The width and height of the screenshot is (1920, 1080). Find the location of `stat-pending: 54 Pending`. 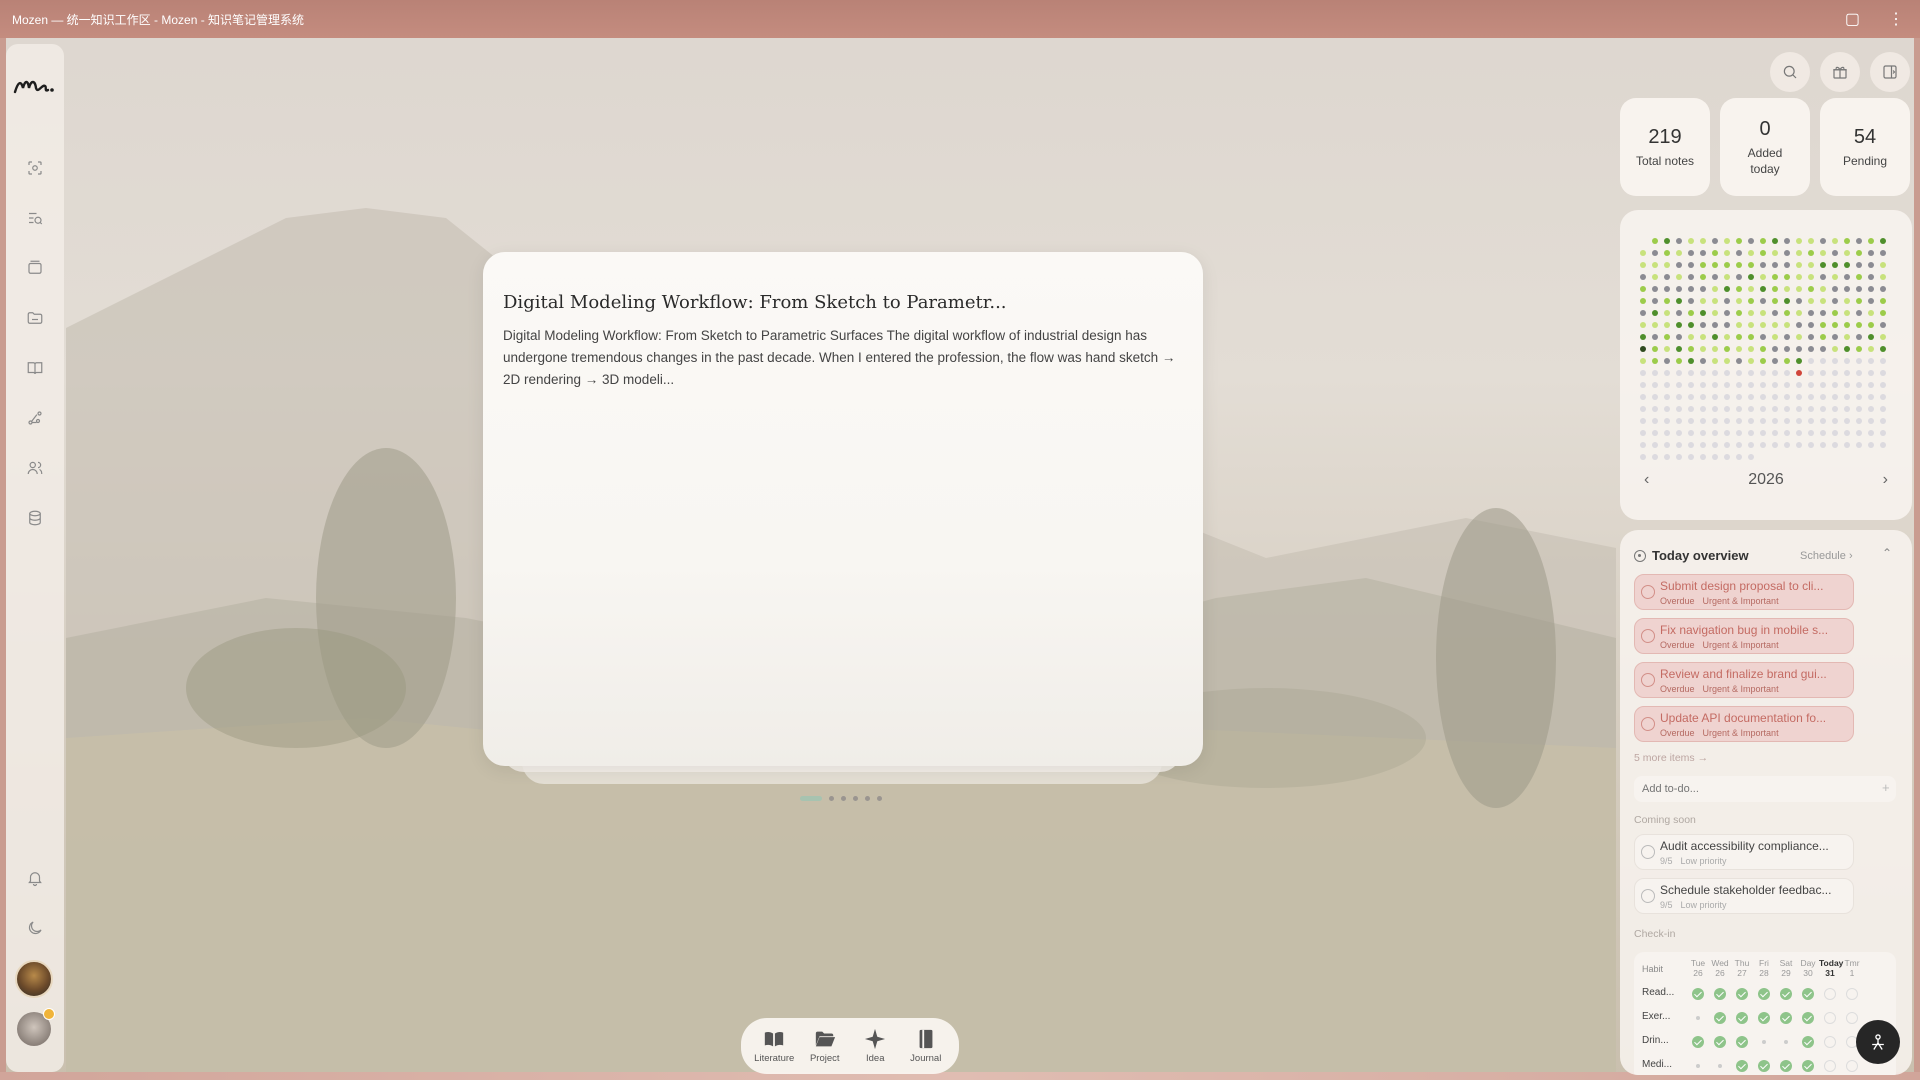

stat-pending: 54 Pending is located at coordinates (1865, 147).